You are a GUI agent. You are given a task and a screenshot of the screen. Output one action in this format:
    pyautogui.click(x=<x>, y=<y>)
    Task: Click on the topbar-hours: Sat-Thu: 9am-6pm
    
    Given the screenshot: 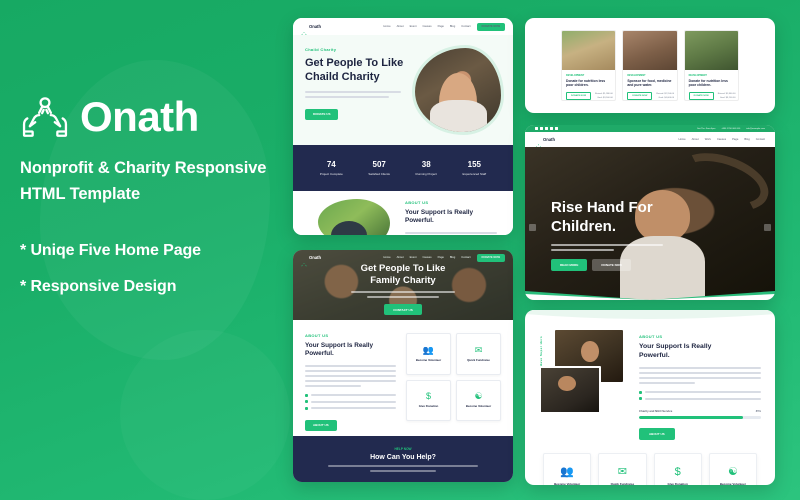 What is the action you would take?
    pyautogui.click(x=706, y=128)
    